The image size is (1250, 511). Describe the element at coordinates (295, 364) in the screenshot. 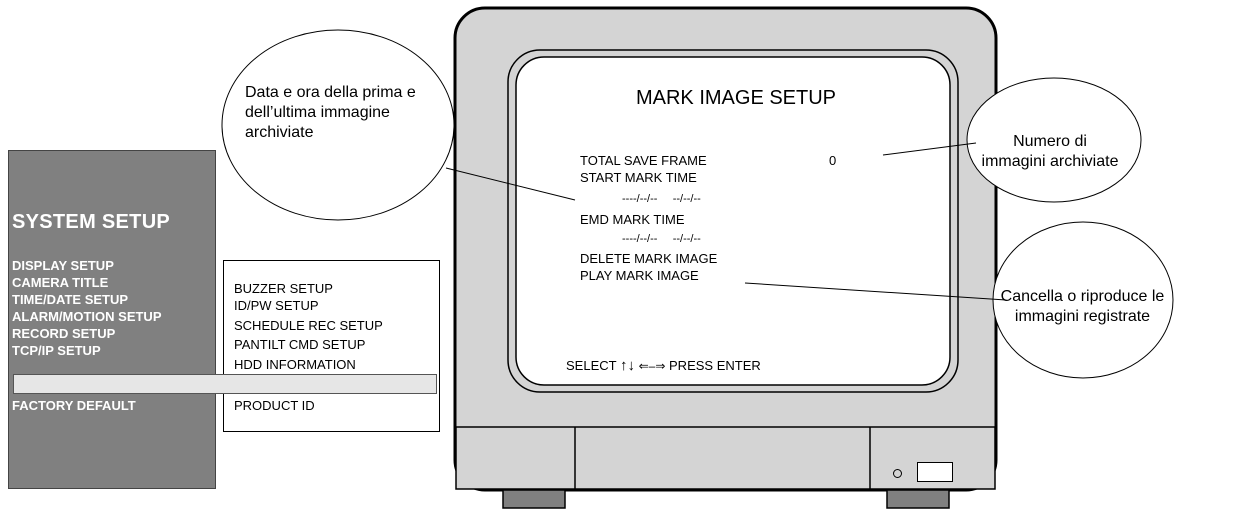

I see `submenu-item-hdd-information: HDD INFORMATION` at that location.